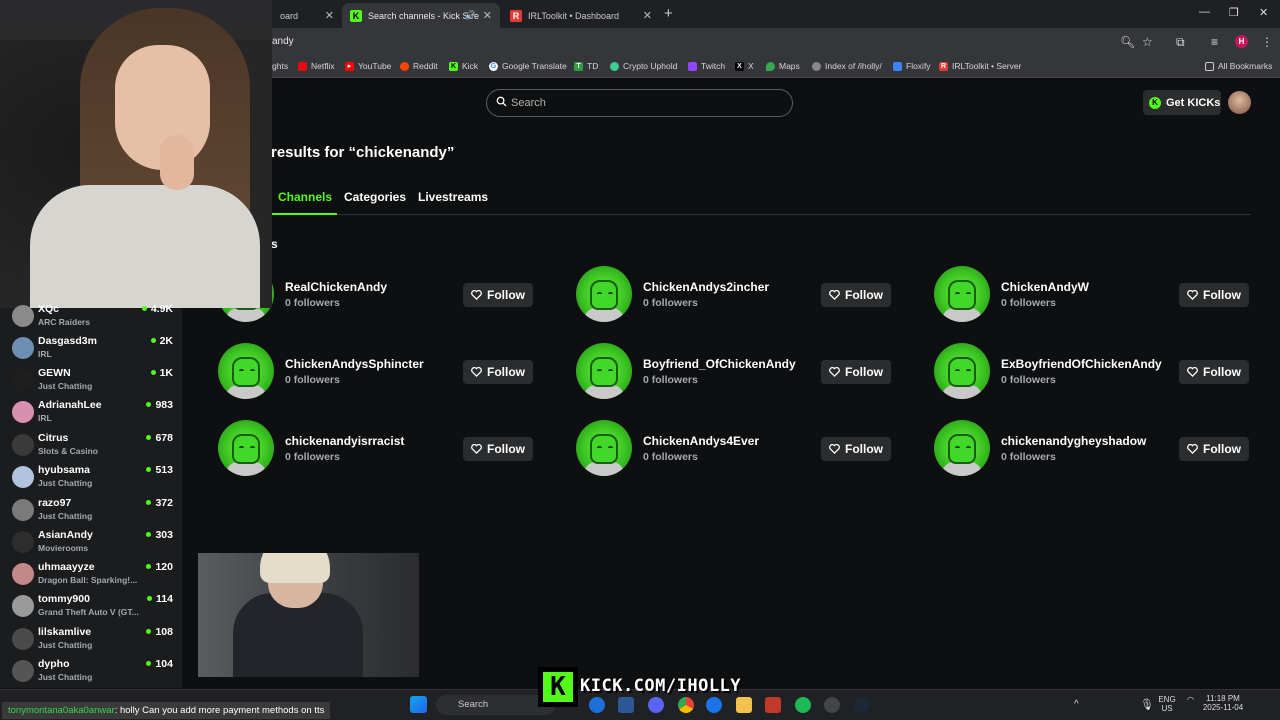  Describe the element at coordinates (368, 66) in the screenshot. I see `bookmark-youtube: ▸ YouTube` at that location.